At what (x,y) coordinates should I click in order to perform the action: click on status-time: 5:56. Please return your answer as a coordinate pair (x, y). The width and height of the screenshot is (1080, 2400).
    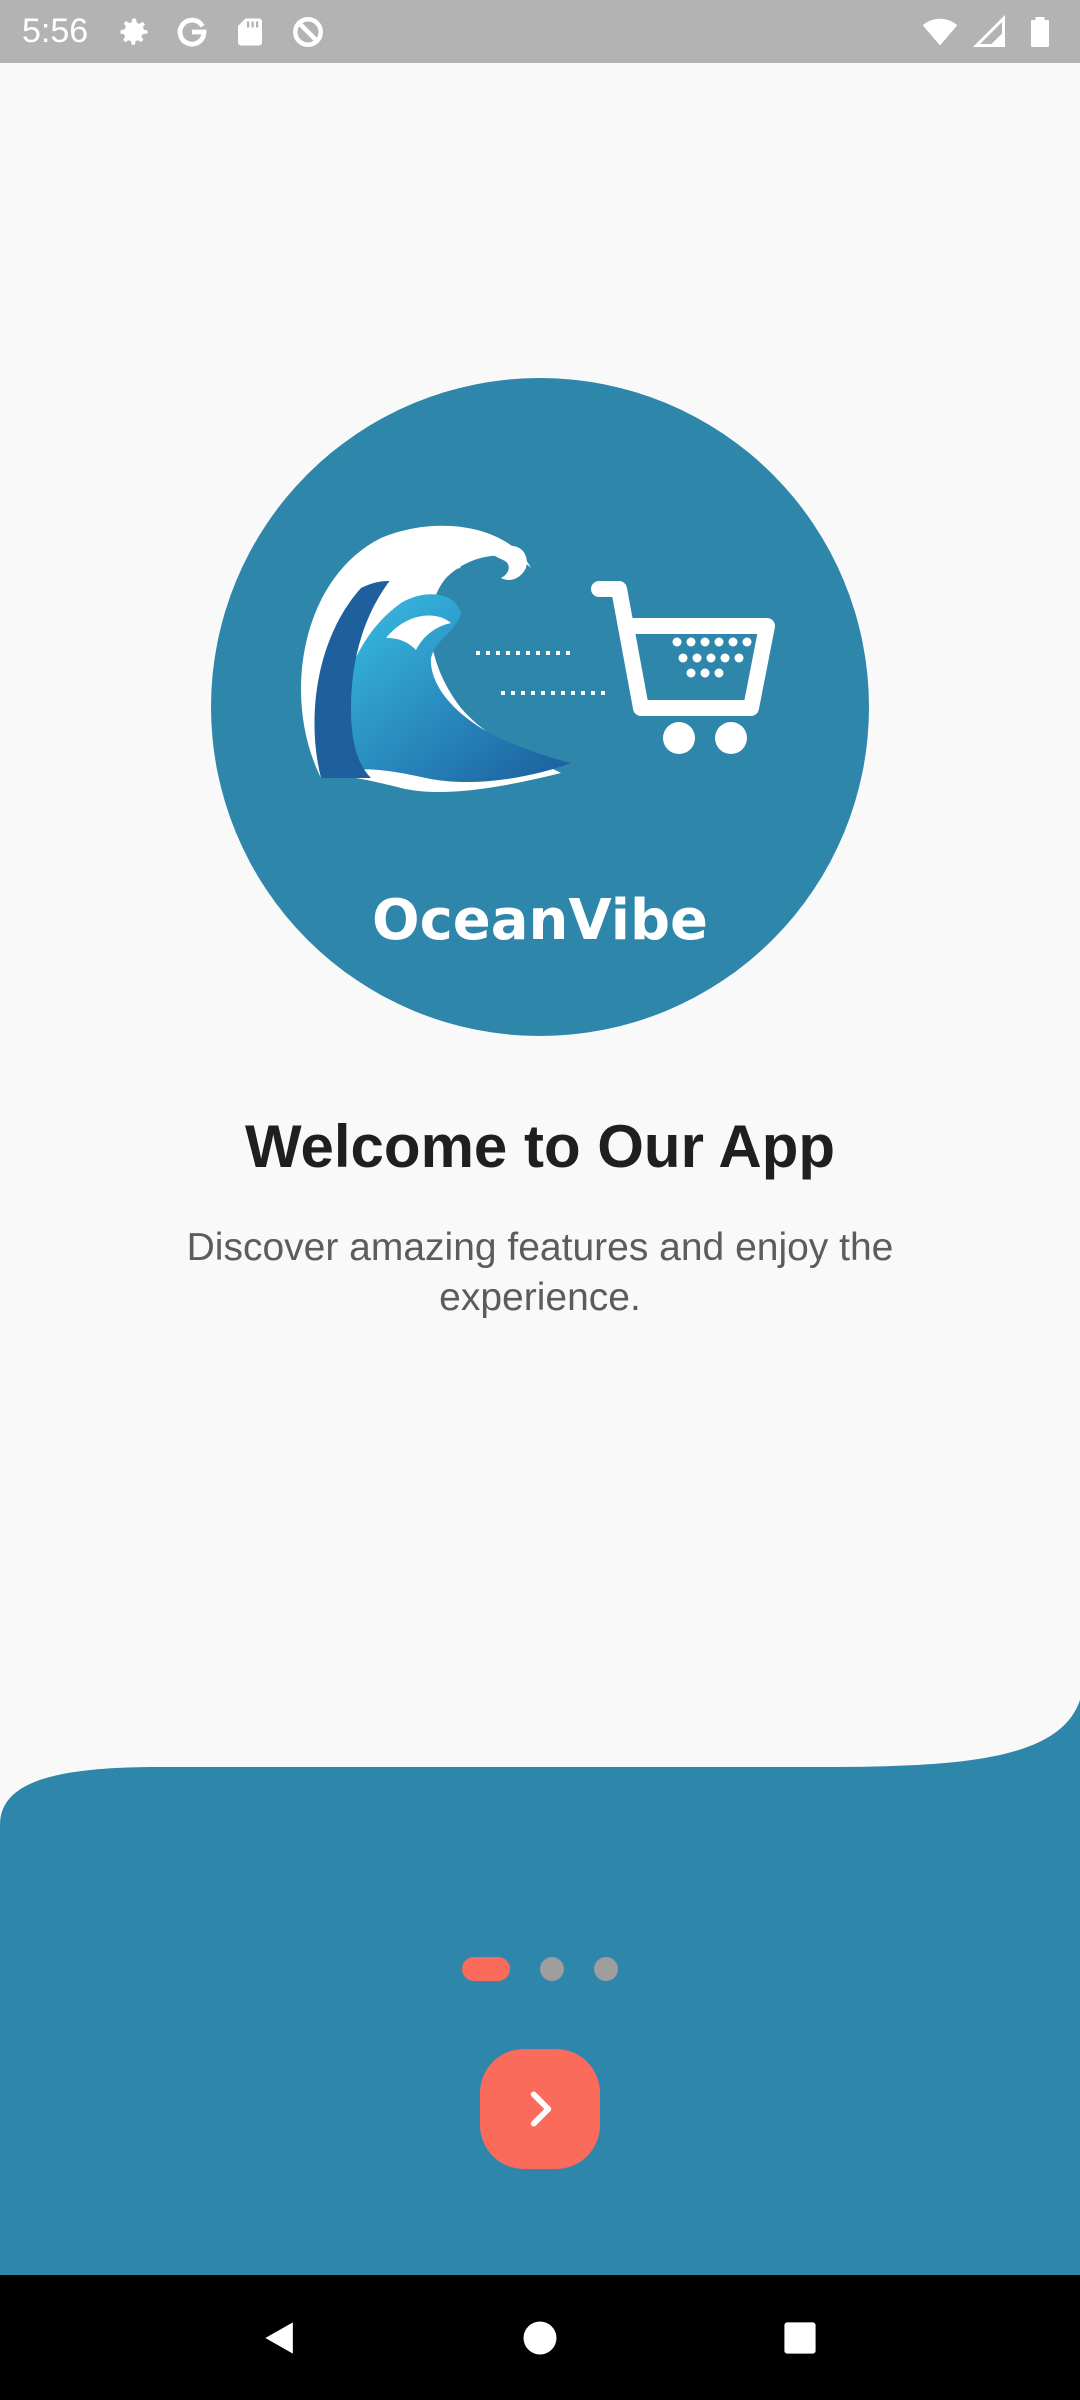
    Looking at the image, I should click on (55, 31).